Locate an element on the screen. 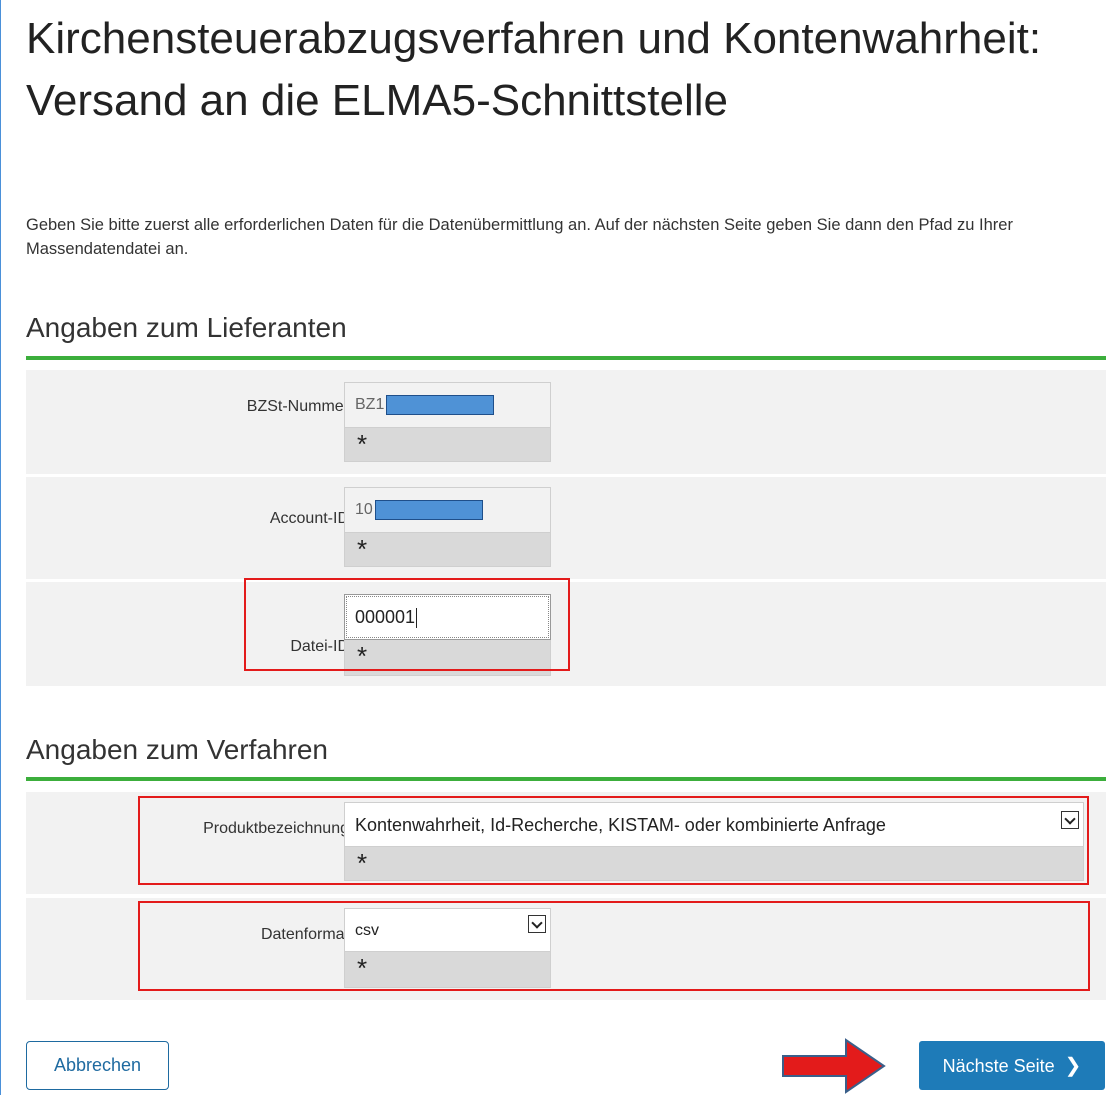  arrow-right-icon is located at coordinates (834, 1066).